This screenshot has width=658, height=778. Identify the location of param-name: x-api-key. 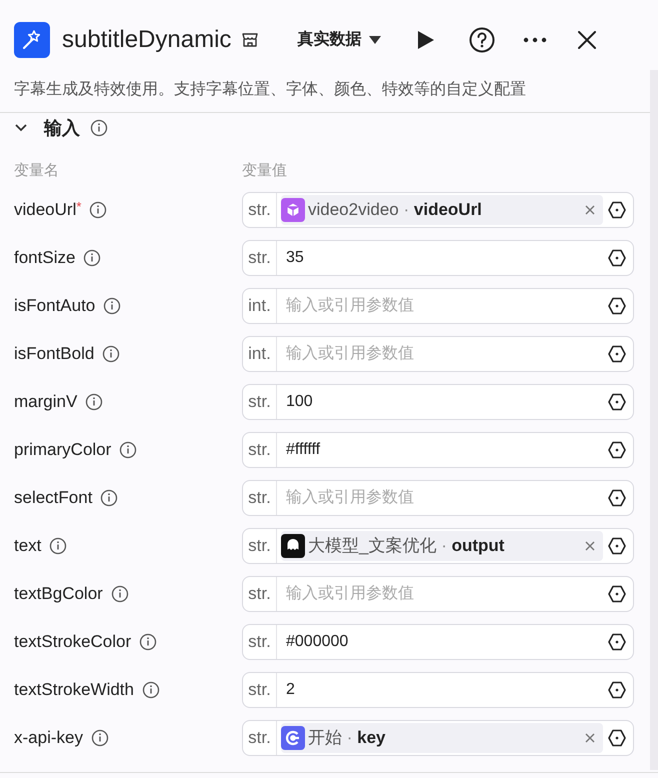
(48, 738).